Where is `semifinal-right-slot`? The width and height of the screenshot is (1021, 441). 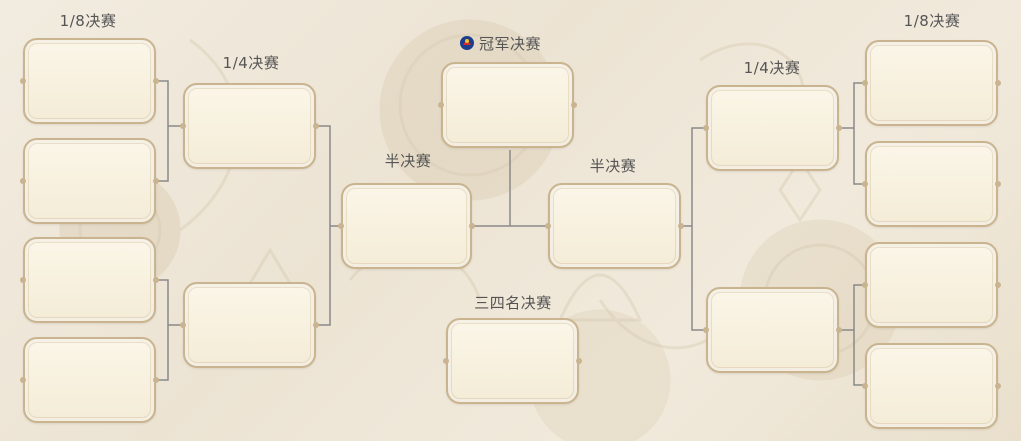 semifinal-right-slot is located at coordinates (614, 226).